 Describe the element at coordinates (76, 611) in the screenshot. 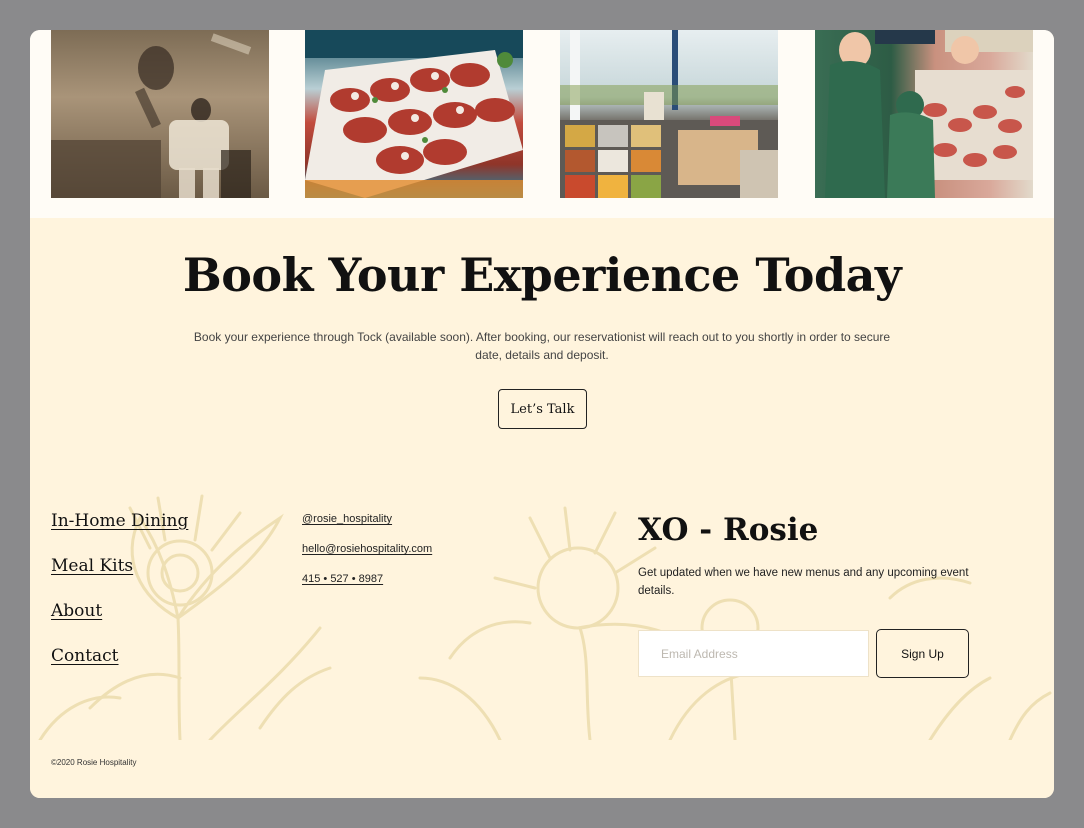

I see `nav-link-about: About` at that location.